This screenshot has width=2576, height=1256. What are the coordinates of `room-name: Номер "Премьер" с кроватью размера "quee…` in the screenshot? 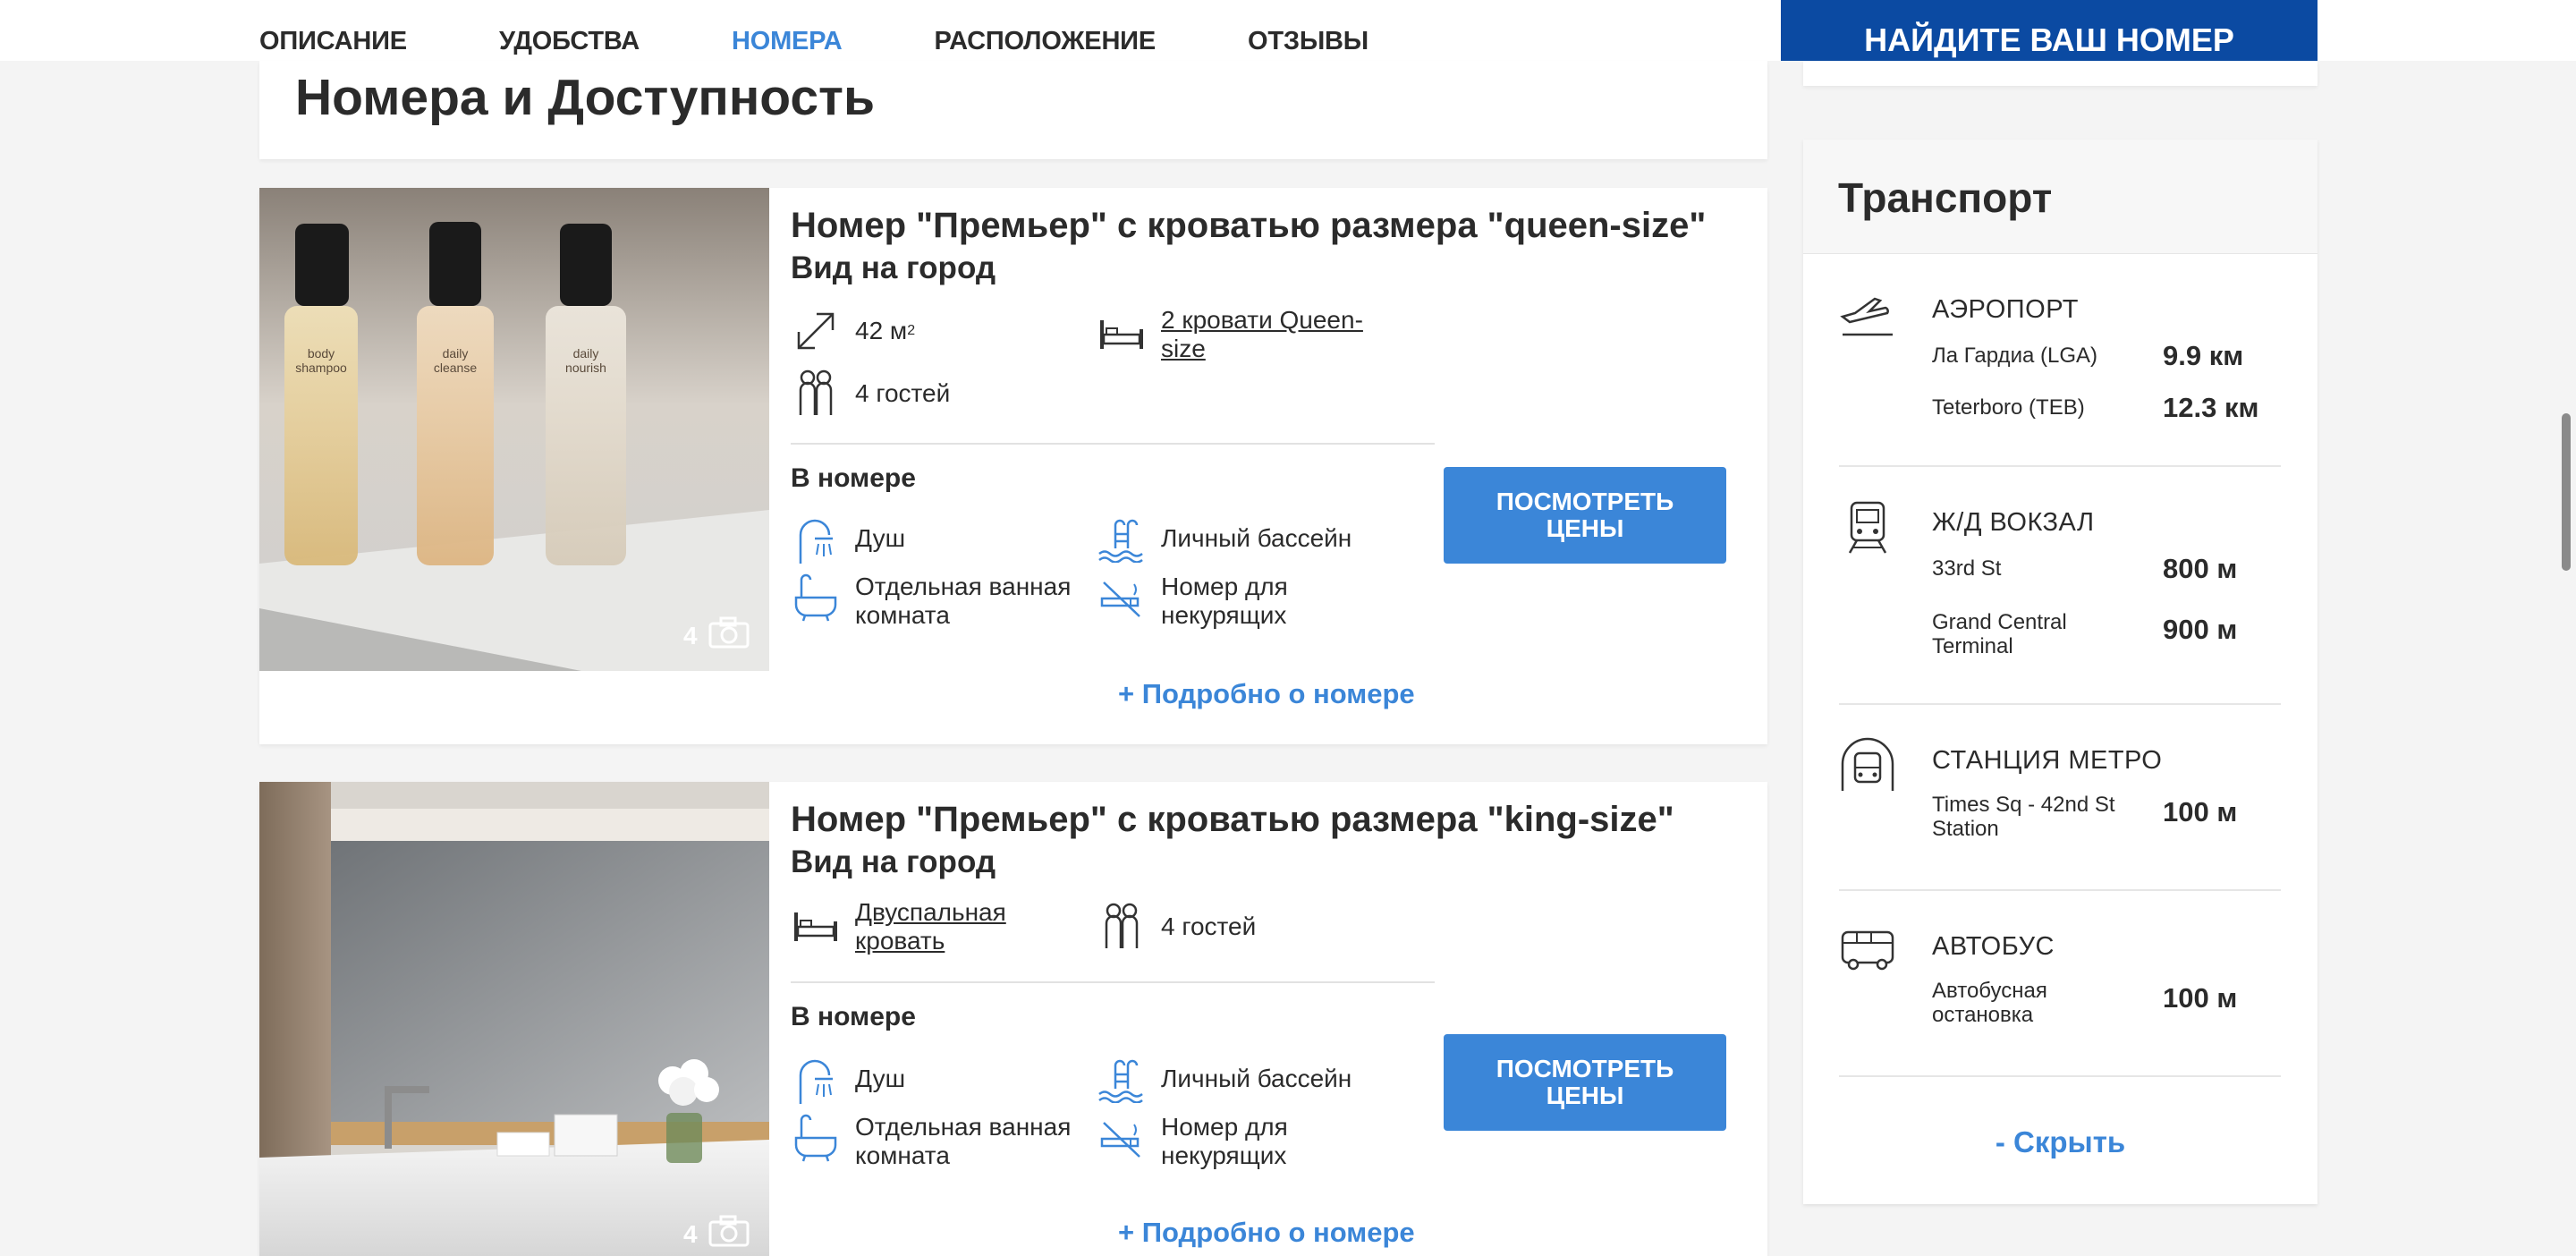 It's located at (1249, 225).